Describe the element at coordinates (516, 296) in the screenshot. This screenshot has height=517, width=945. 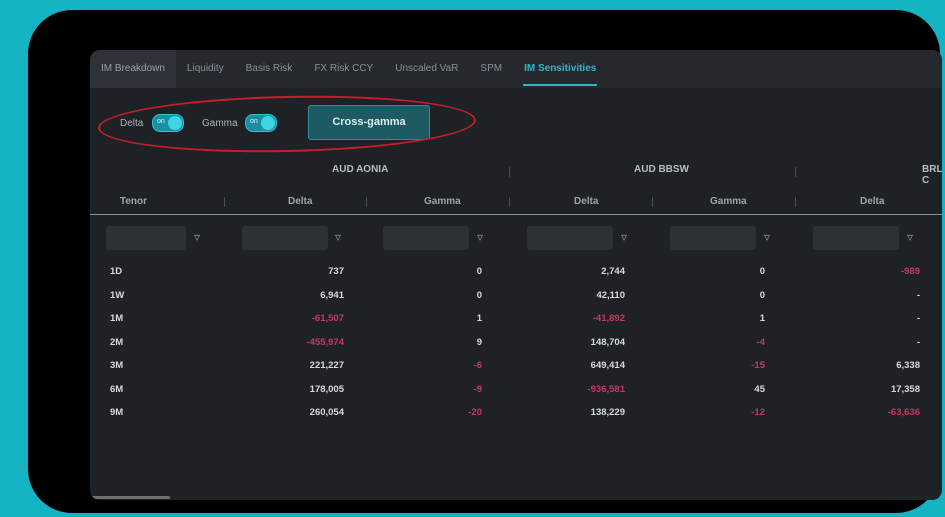
I see `table-row: 1W 6,941 0 42,110 0 -` at that location.